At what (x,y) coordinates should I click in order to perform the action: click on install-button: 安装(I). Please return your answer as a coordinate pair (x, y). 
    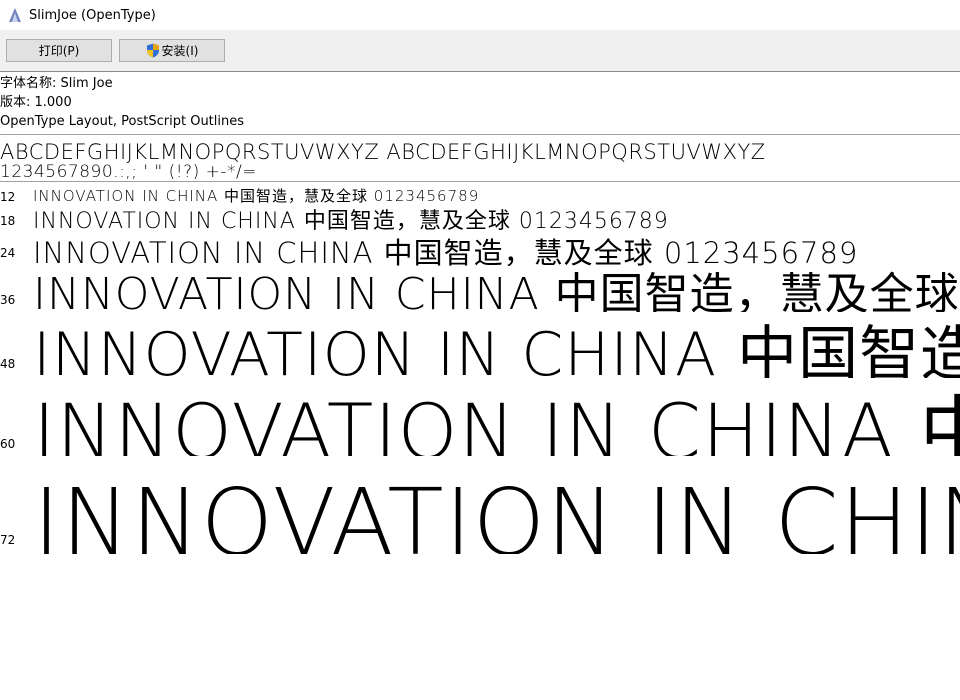
    Looking at the image, I should click on (172, 50).